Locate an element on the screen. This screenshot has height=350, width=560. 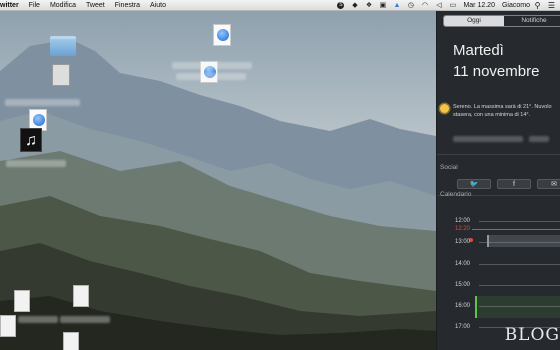
calendar-time-label: 17:00 is located at coordinates (463, 327).